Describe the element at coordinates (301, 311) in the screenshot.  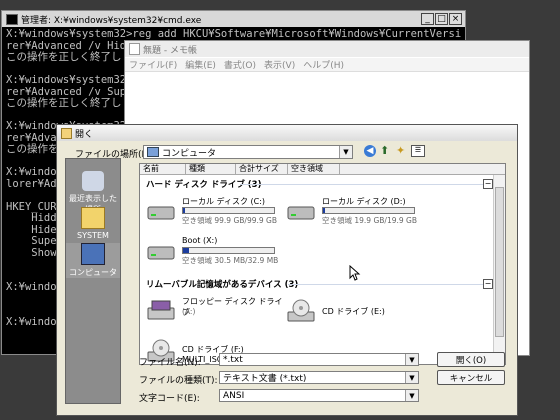
I see `cd-drive-icon` at that location.